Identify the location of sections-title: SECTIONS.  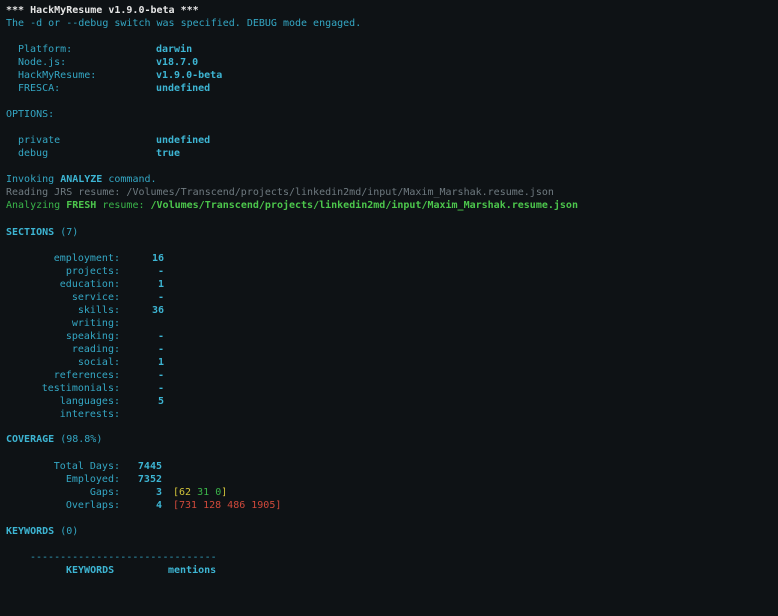
(30, 232).